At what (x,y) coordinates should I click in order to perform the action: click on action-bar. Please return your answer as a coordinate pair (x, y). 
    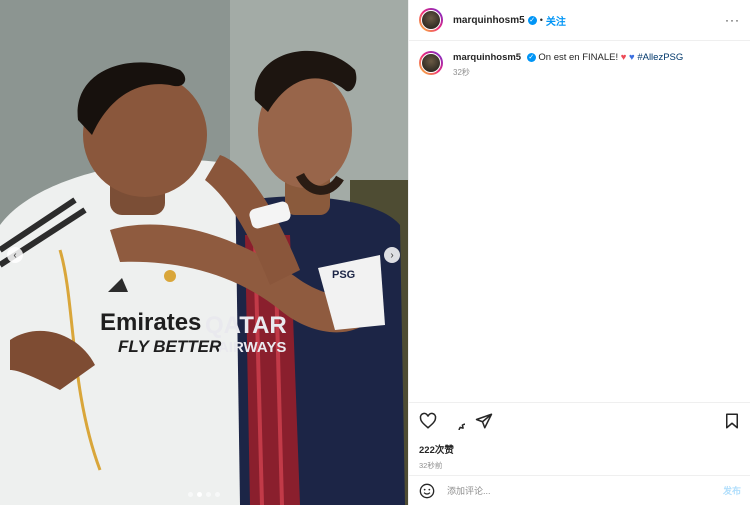
    Looking at the image, I should click on (579, 421).